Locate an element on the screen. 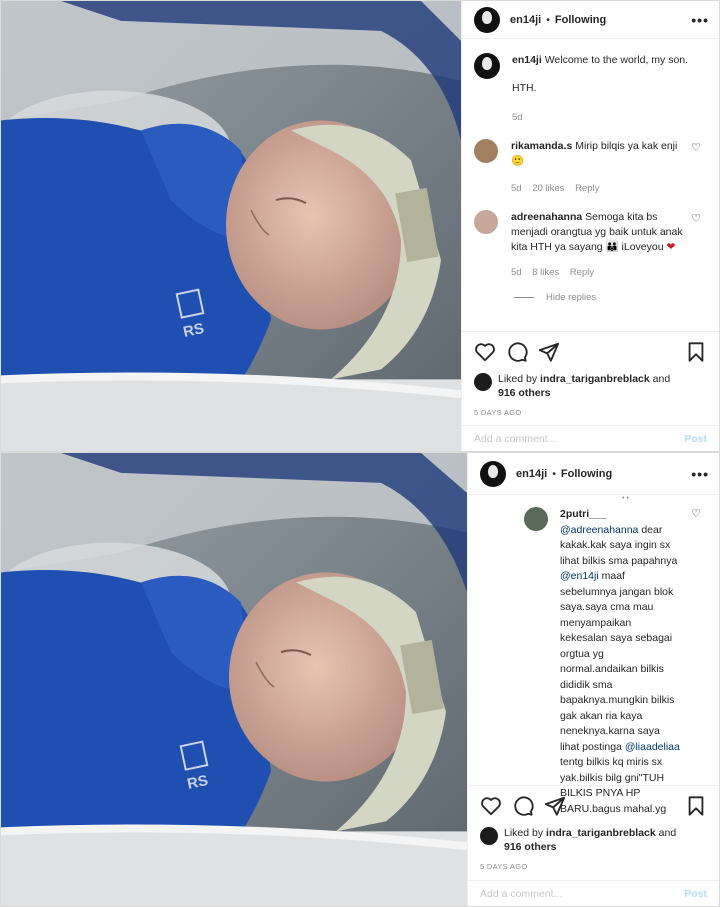 This screenshot has width=720, height=907. hide-replies-line is located at coordinates (524, 297).